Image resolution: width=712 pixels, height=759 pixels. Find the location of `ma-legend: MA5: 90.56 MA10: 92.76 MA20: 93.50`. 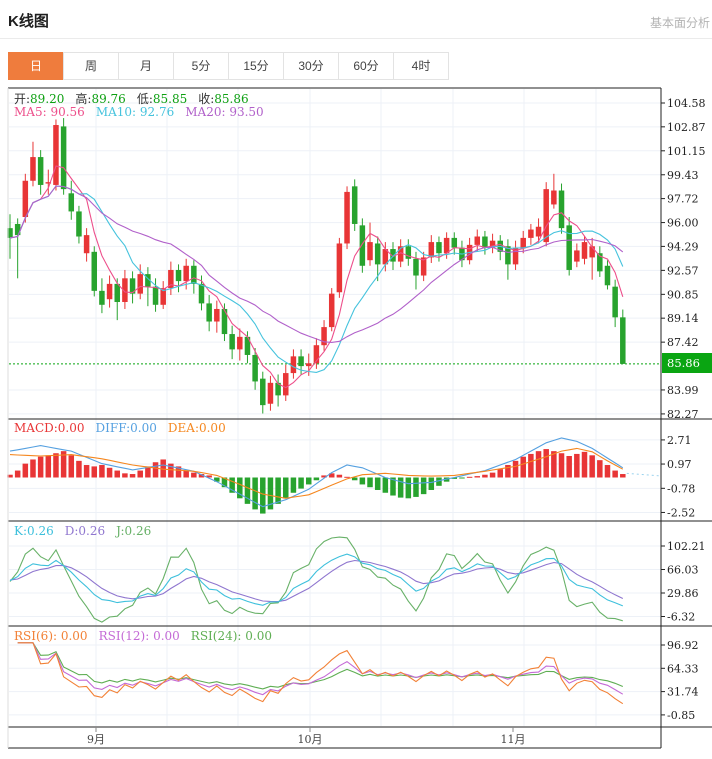

ma-legend: MA5: 90.56 MA10: 92.76 MA20: 93.50 is located at coordinates (144, 112).